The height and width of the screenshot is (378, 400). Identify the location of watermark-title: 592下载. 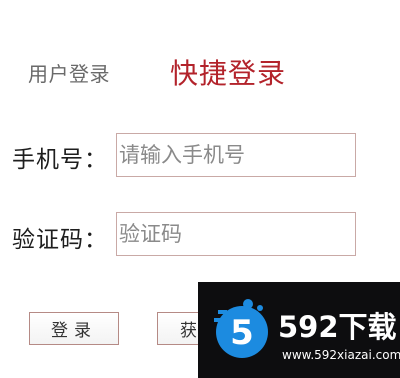
(337, 327).